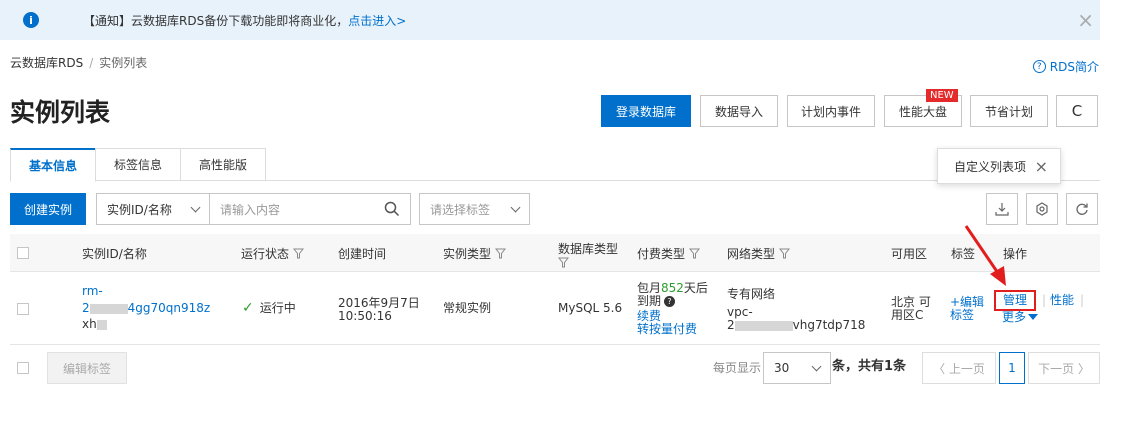 The width and height of the screenshot is (1121, 426). I want to click on notice-link: 点击进入>, so click(377, 21).